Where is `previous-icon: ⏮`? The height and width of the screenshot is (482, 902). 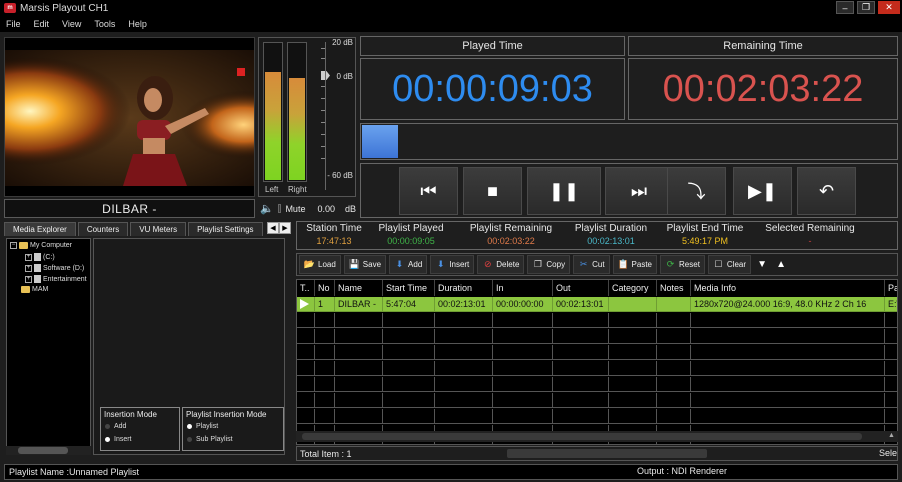
previous-icon: ⏮ is located at coordinates (428, 191).